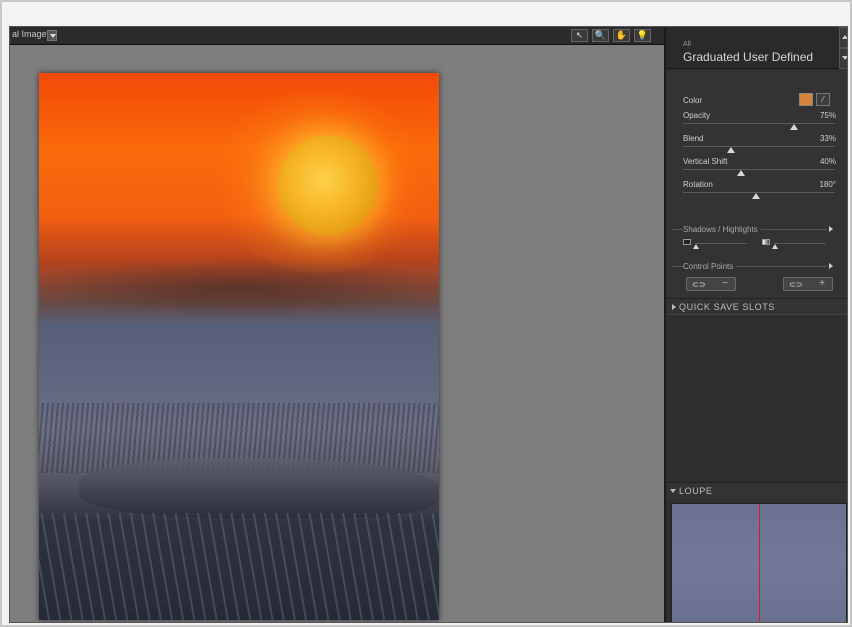 The height and width of the screenshot is (627, 852). I want to click on top-toolbar: al Image ↖ 🔍 ✋ 💡, so click(337, 36).